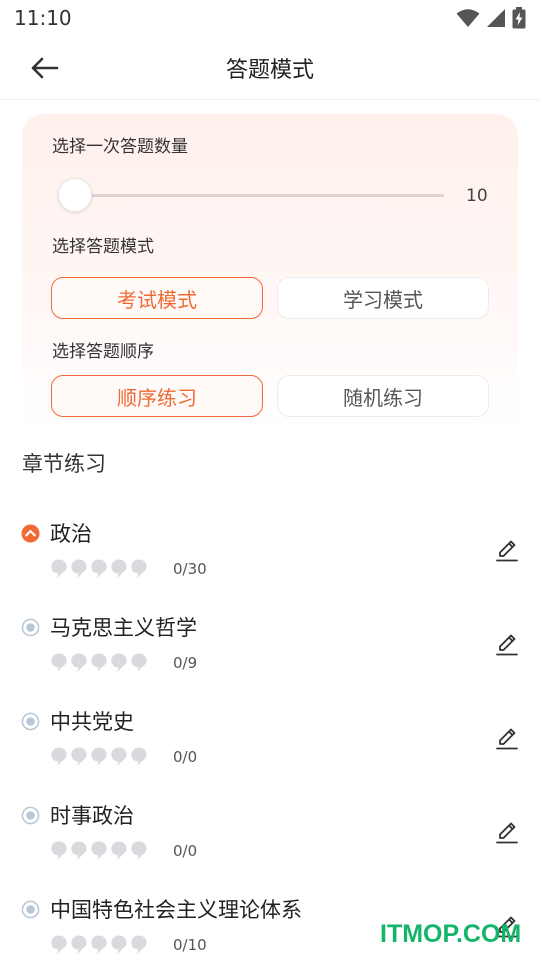 This screenshot has height=960, width=540. Describe the element at coordinates (270, 747) in the screenshot. I see `chapter-item: 中共党史 0/0` at that location.